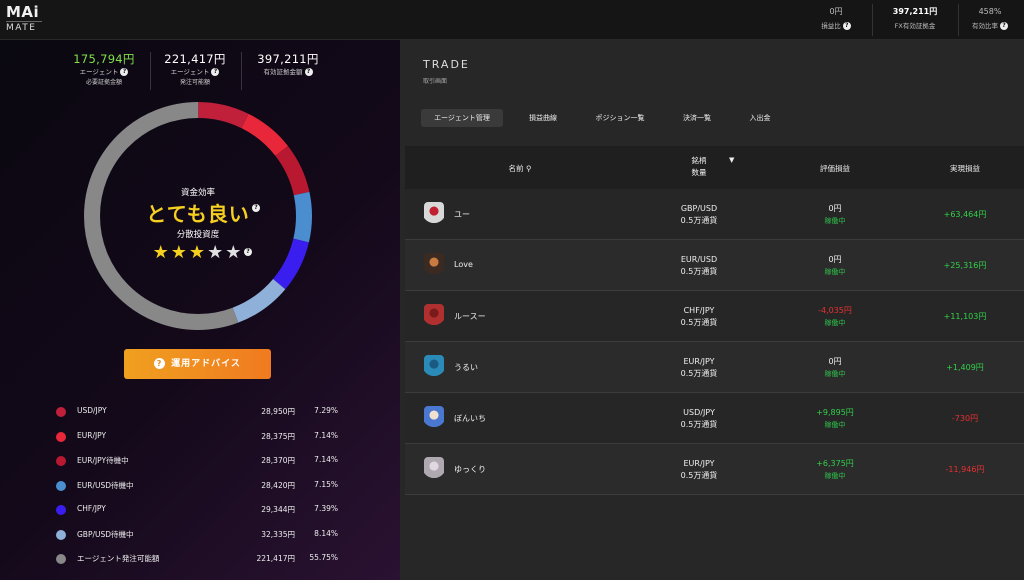 The image size is (1024, 580). I want to click on page-title: TRADE, so click(446, 64).